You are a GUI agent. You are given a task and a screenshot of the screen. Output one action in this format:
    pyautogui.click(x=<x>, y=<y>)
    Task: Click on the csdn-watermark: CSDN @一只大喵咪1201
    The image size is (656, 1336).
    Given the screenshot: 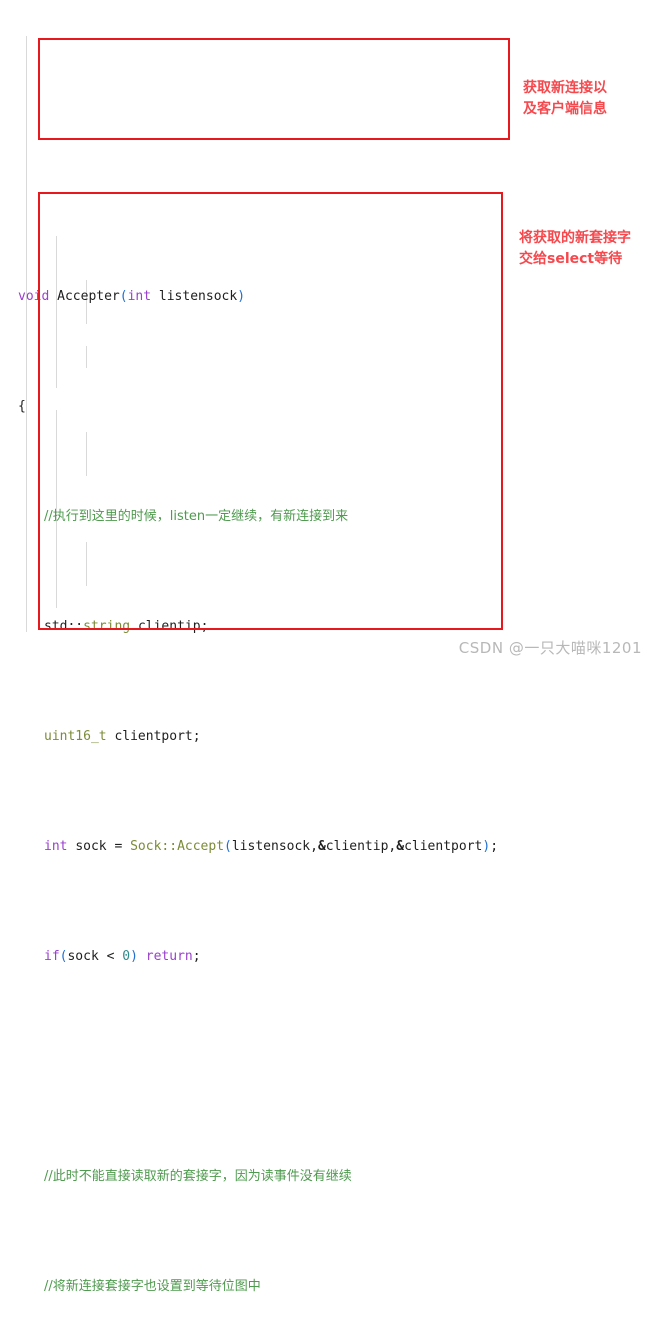 What is the action you would take?
    pyautogui.click(x=550, y=648)
    